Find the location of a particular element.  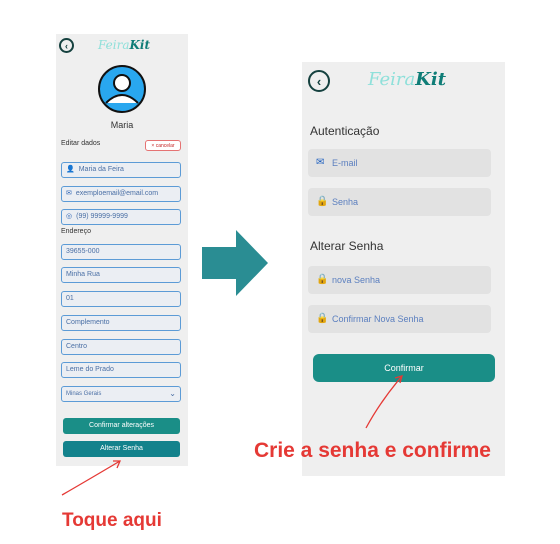

password-input: 🔒 Senha is located at coordinates (399, 202).